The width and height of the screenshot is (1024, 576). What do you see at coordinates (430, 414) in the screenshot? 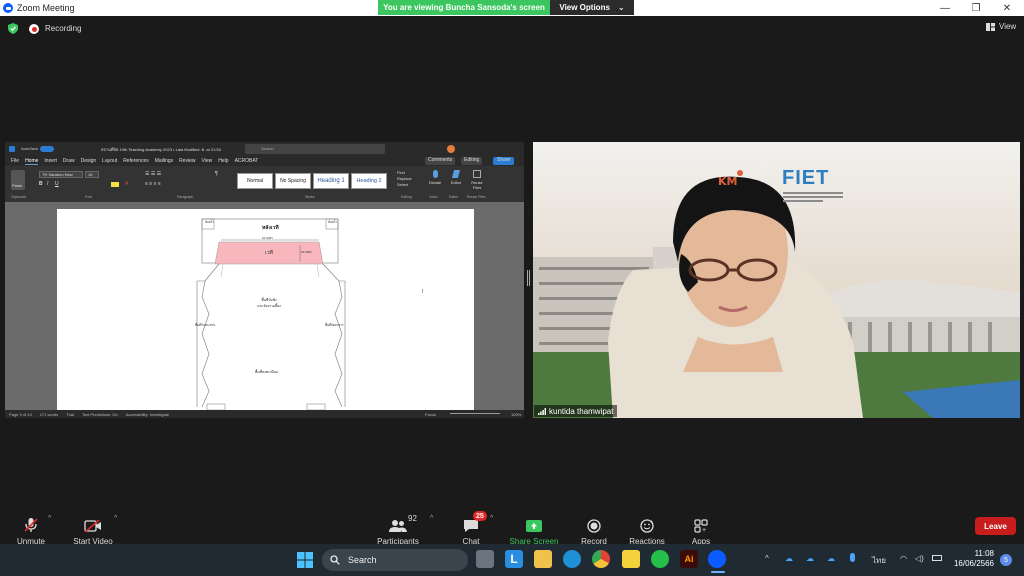
I see `status-focus: Focus` at bounding box center [430, 414].